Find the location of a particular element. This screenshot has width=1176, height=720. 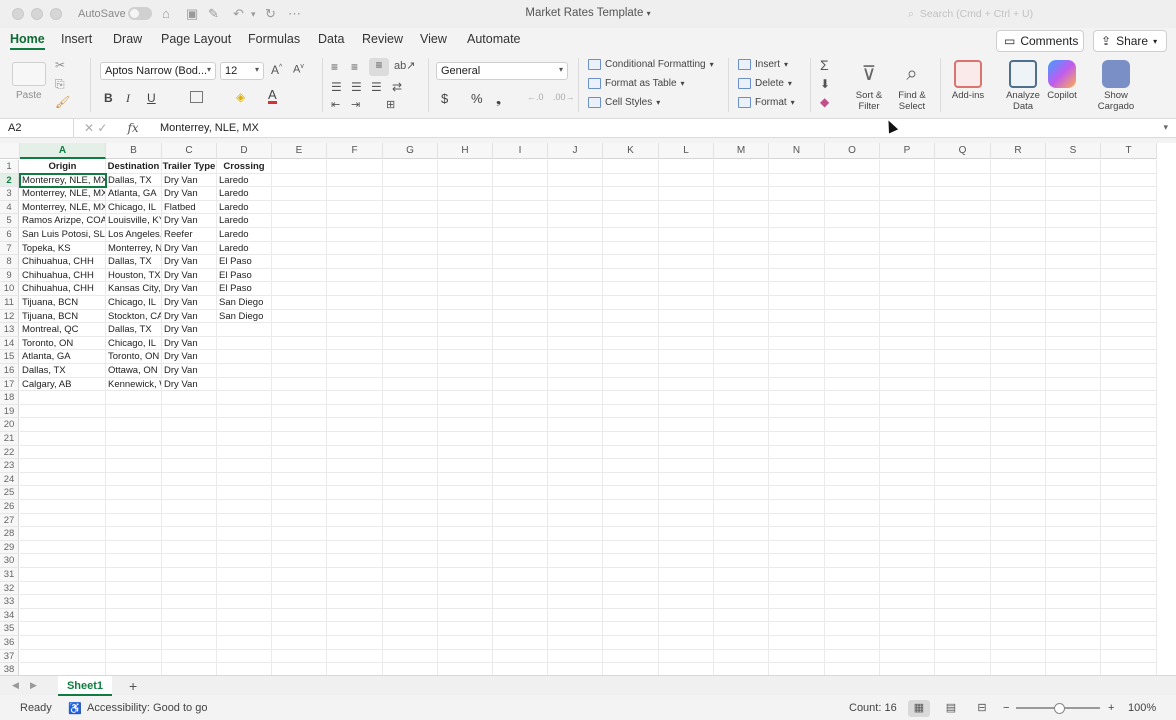

table-cell: Dry Van is located at coordinates (189, 180).